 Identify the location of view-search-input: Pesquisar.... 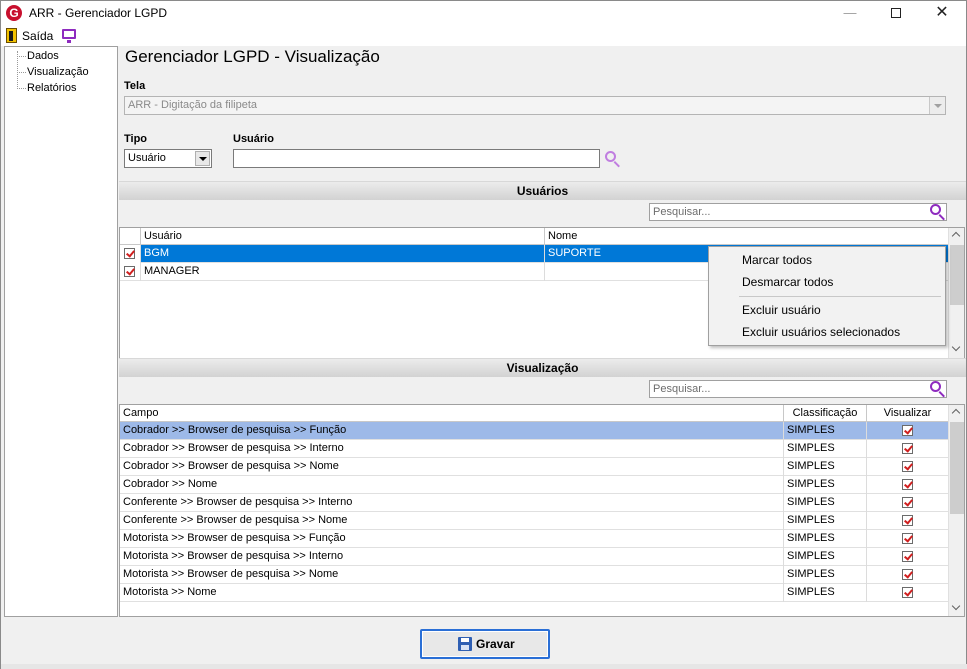
(798, 389).